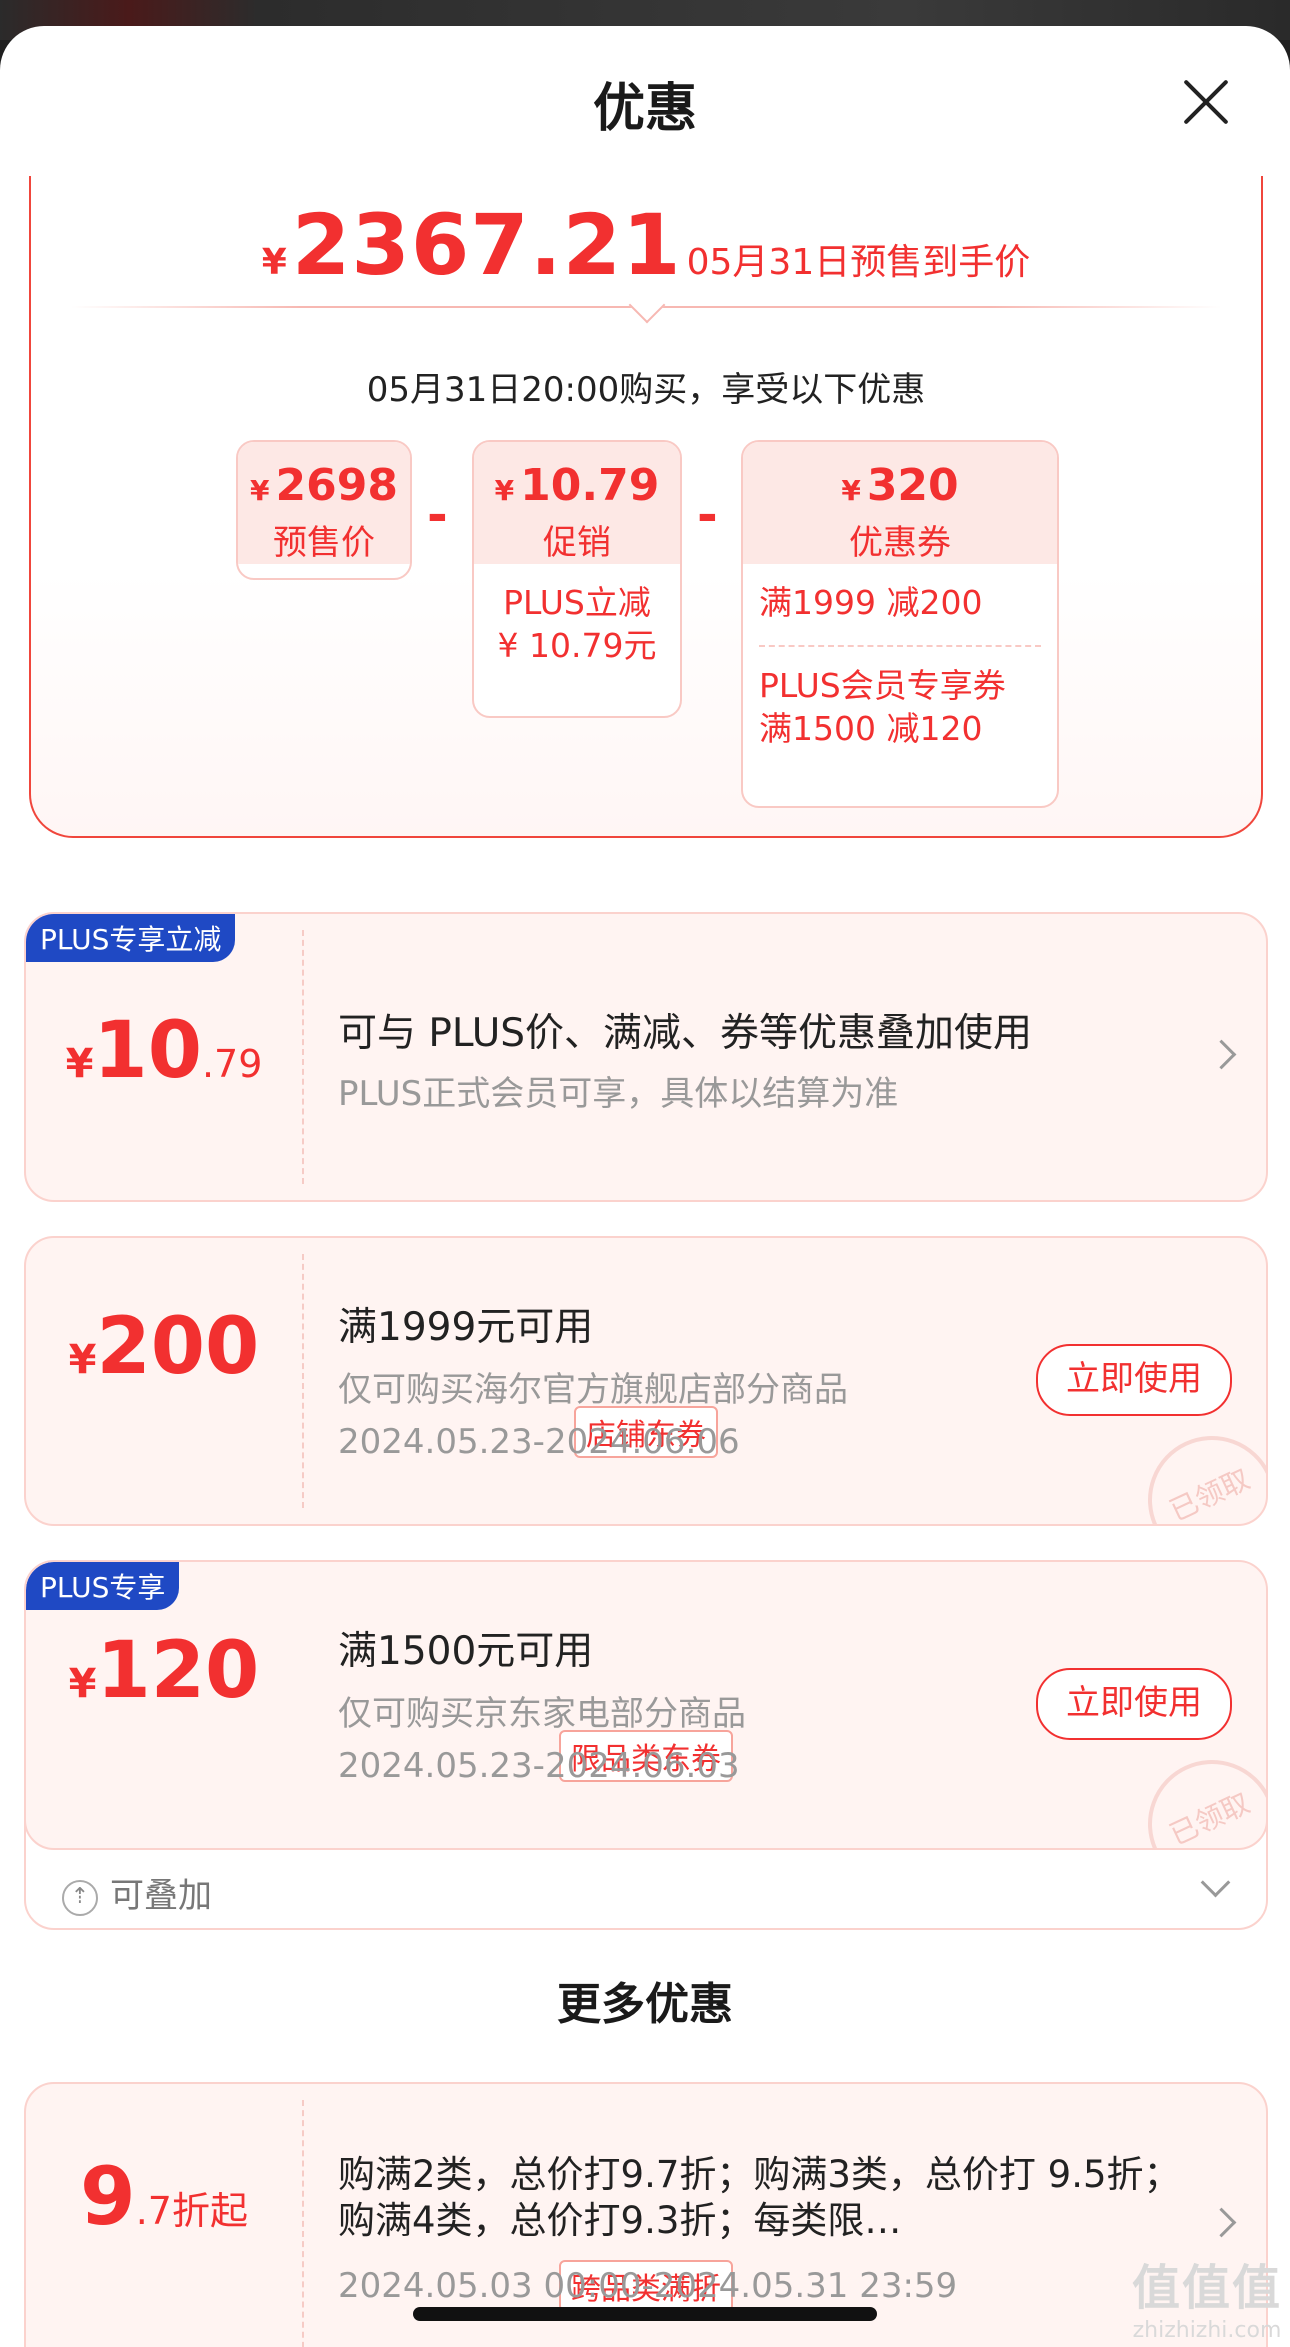  Describe the element at coordinates (486, 245) in the screenshot. I see `final-price-value: 2367.21` at that location.